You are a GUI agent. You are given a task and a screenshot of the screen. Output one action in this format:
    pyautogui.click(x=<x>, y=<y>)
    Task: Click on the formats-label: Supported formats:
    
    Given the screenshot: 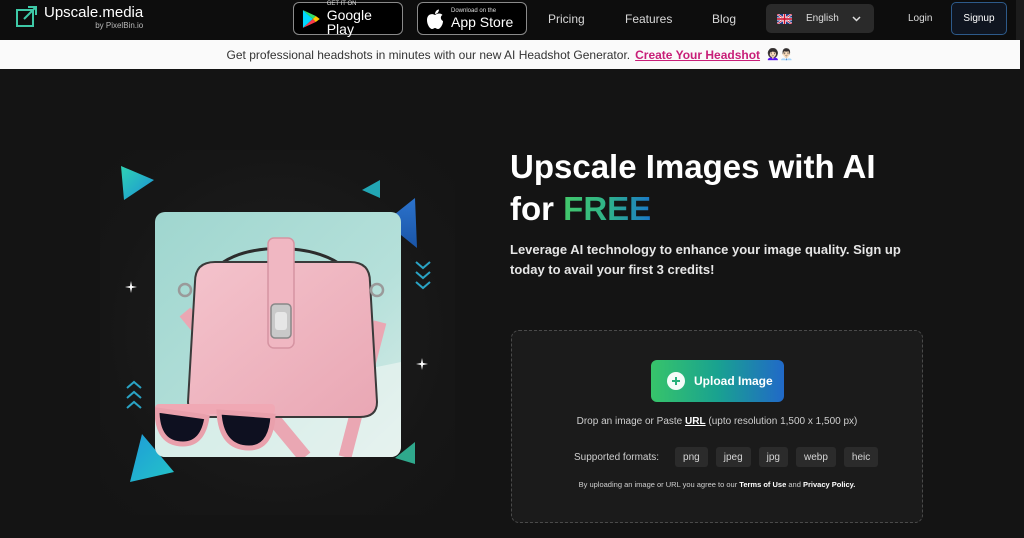 What is the action you would take?
    pyautogui.click(x=617, y=457)
    